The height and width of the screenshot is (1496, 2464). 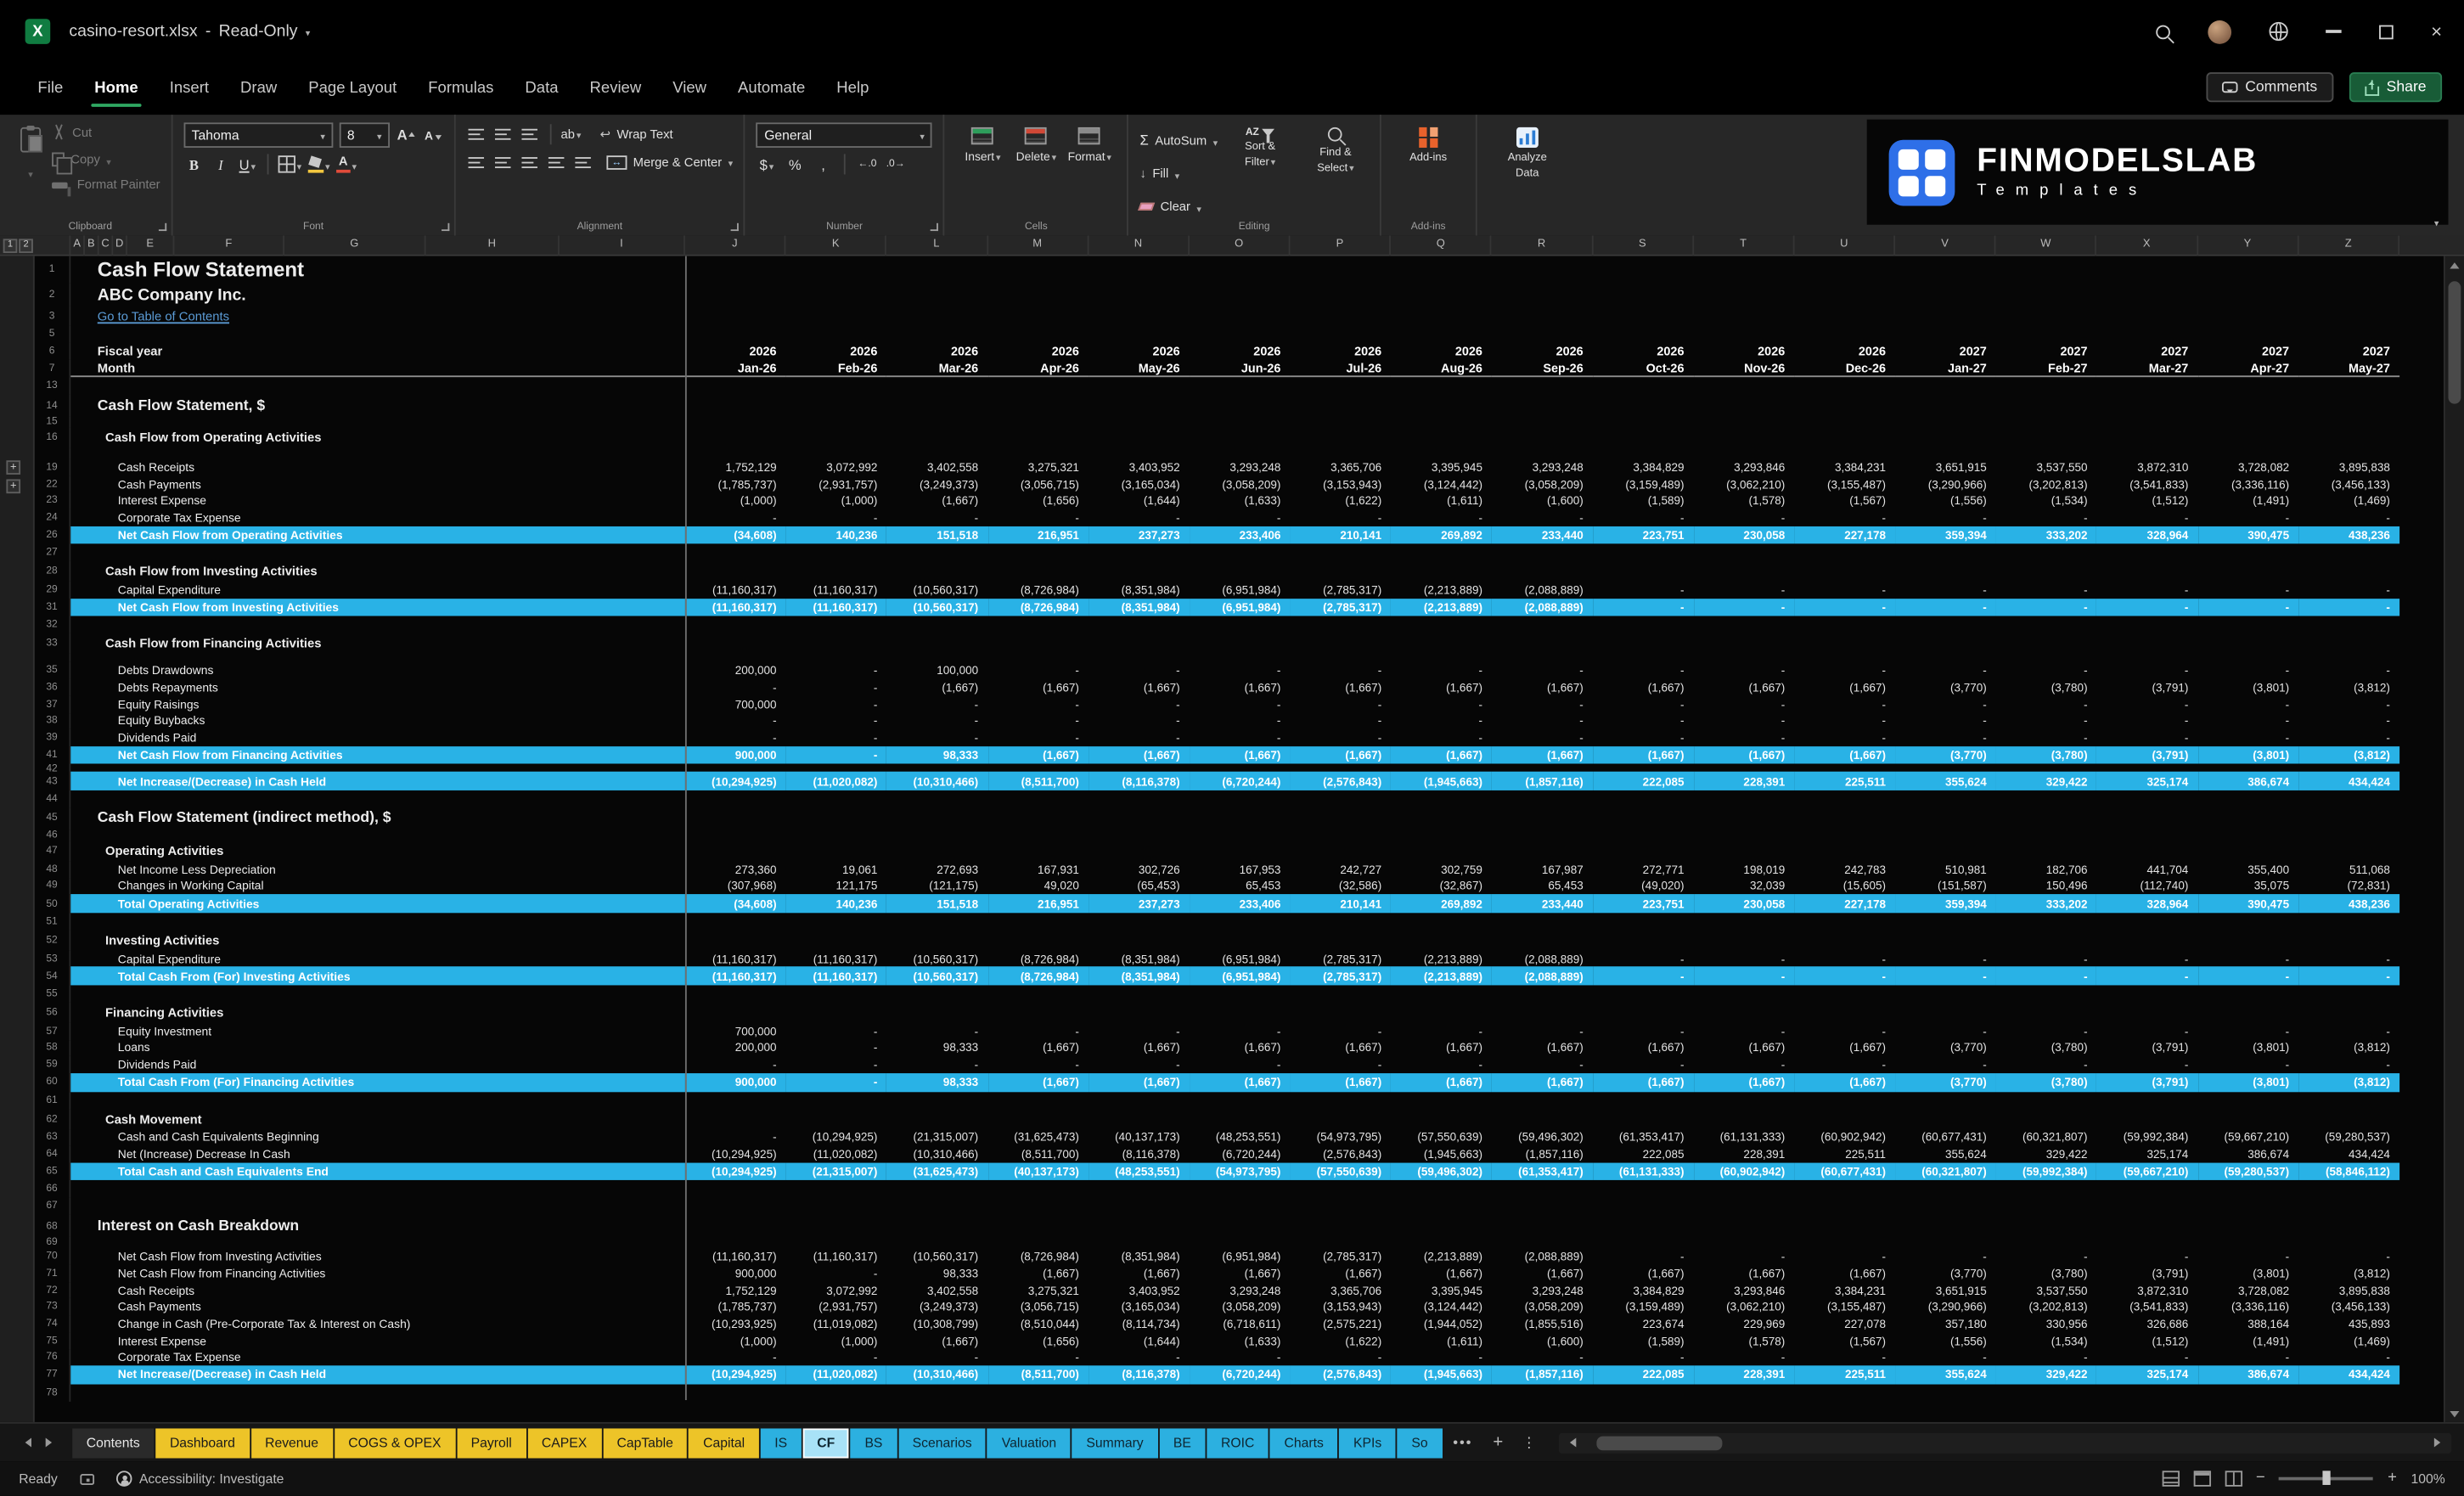 What do you see at coordinates (2348, 903) in the screenshot?
I see `cell: 438,236` at bounding box center [2348, 903].